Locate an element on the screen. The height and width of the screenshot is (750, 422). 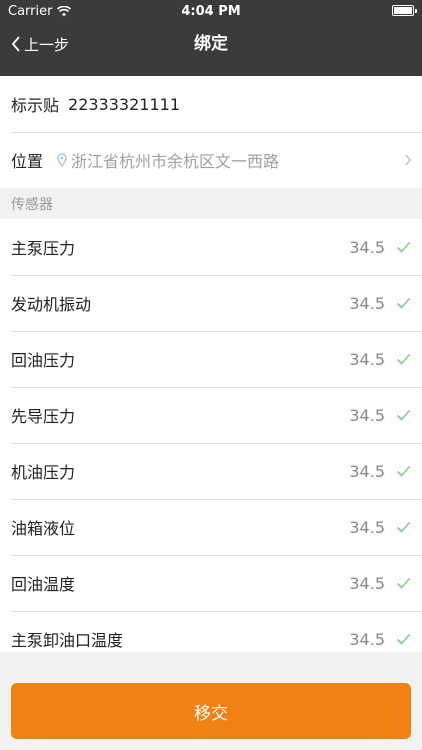
sensor-row: 主泵压力 34.5 is located at coordinates (211, 247).